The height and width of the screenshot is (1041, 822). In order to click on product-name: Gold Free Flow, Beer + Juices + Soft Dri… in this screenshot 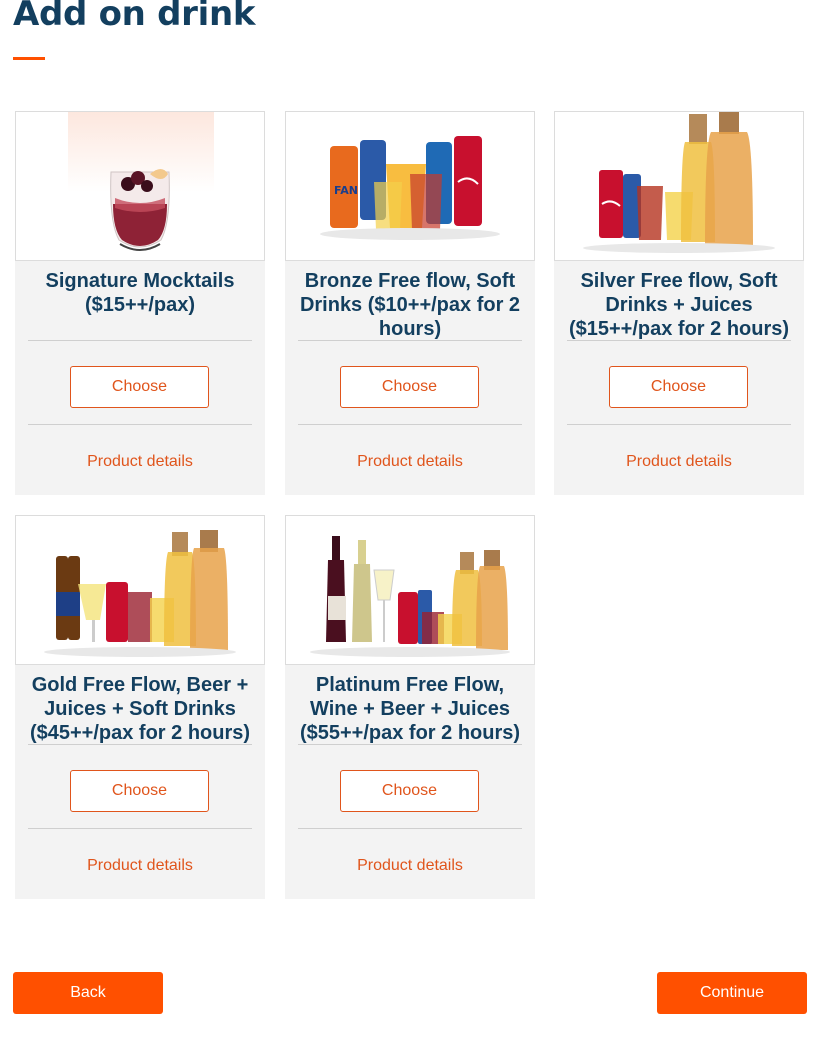, I will do `click(140, 709)`.